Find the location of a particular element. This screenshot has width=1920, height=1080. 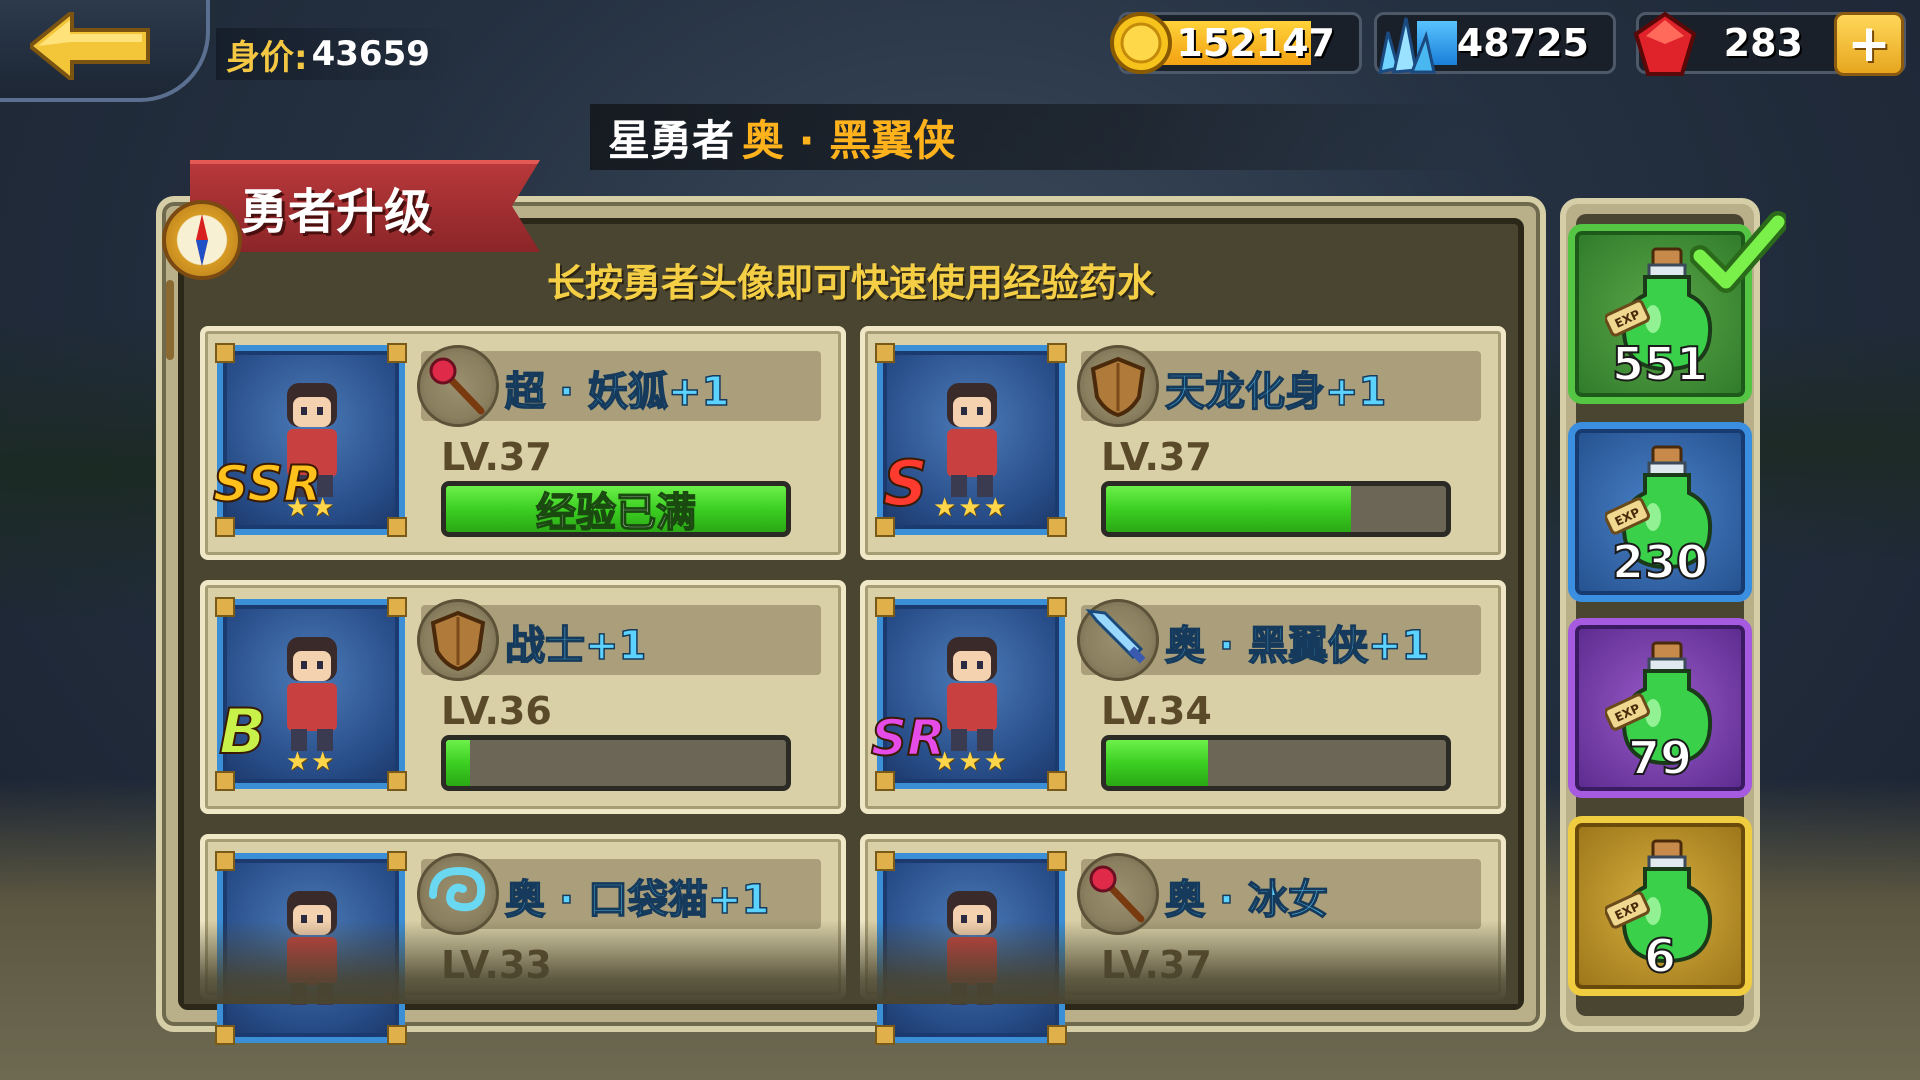

crystal-icon is located at coordinates (1407, 45).